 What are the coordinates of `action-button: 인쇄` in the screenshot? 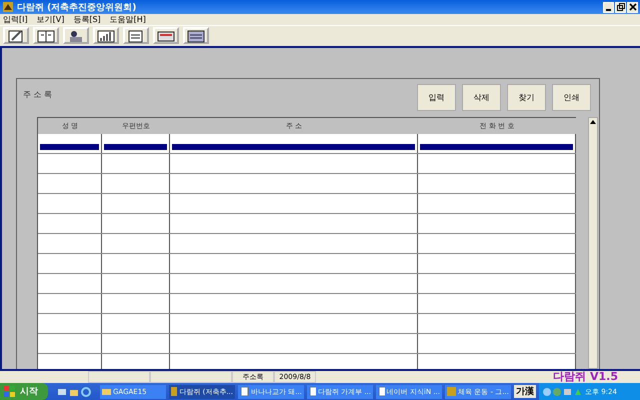 It's located at (571, 97).